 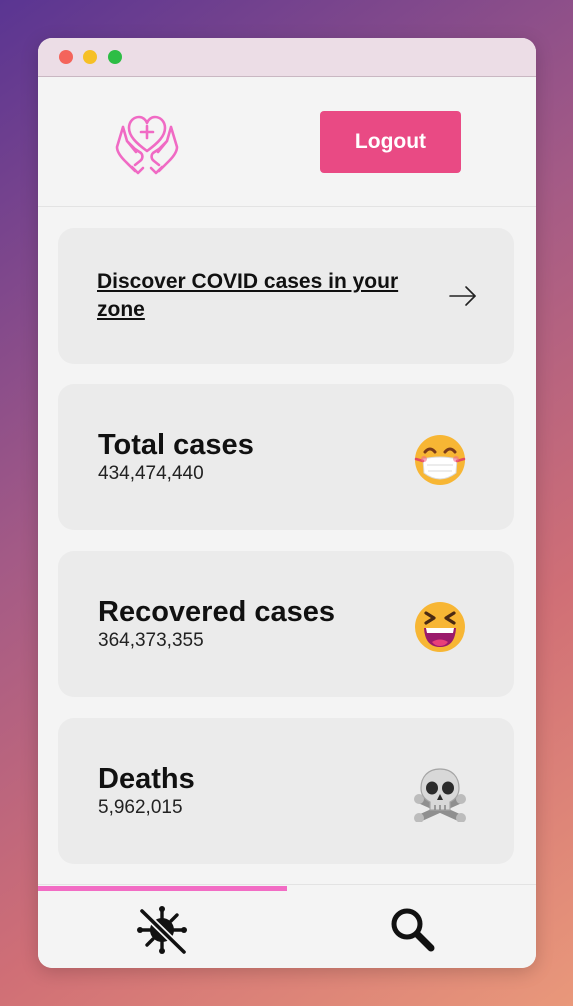 I want to click on arrow-right-icon, so click(x=462, y=296).